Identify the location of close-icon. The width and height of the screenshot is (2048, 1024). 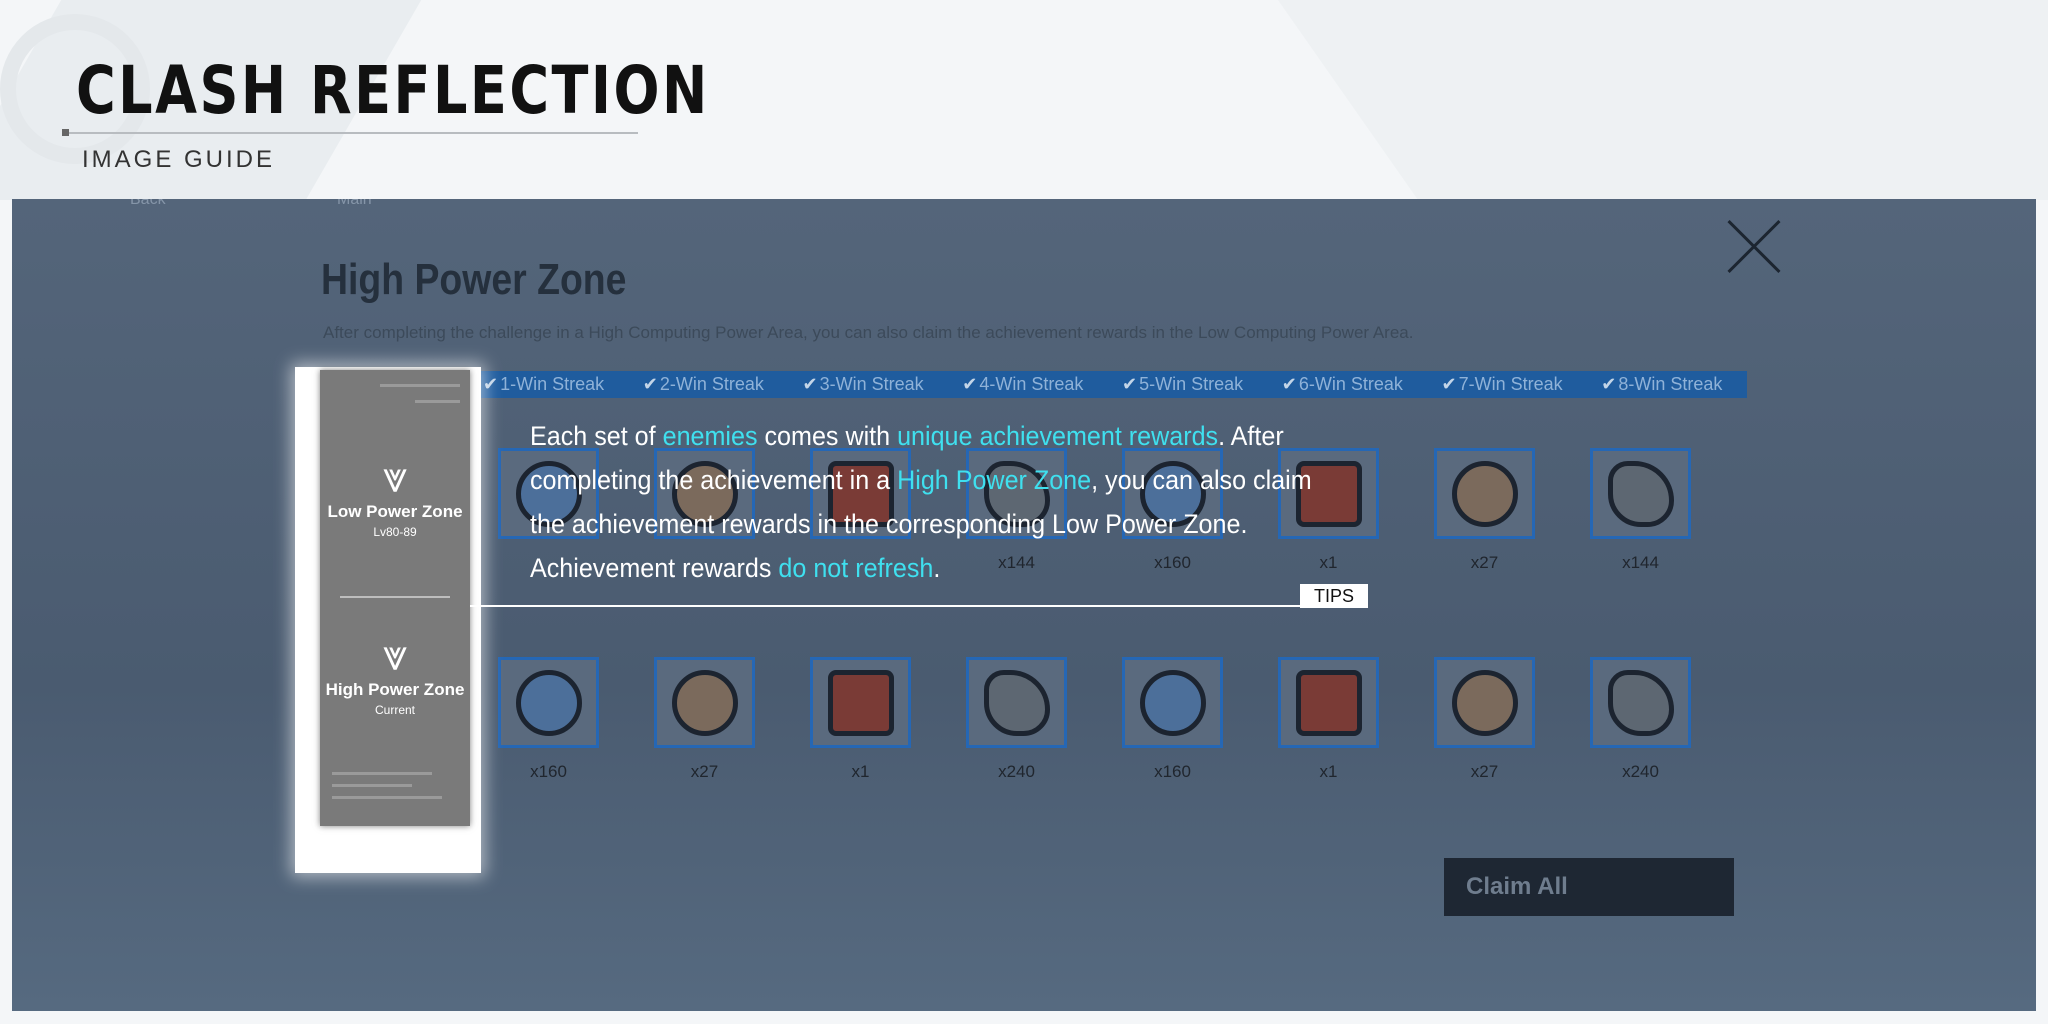
(1754, 247).